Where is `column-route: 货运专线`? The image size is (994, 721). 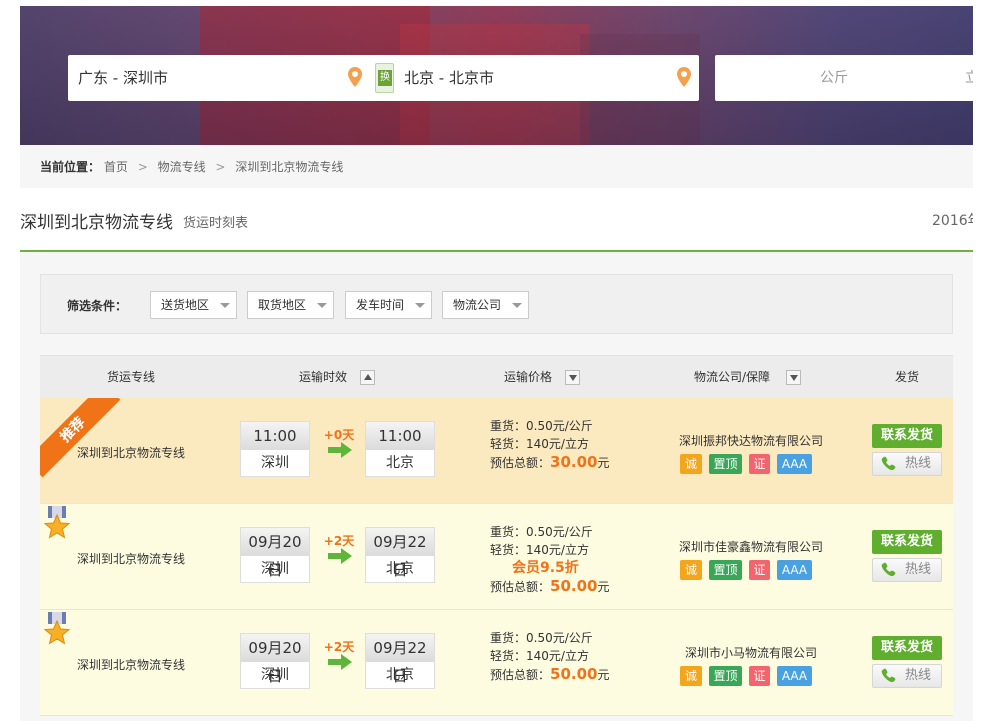
column-route: 货运专线 is located at coordinates (131, 377).